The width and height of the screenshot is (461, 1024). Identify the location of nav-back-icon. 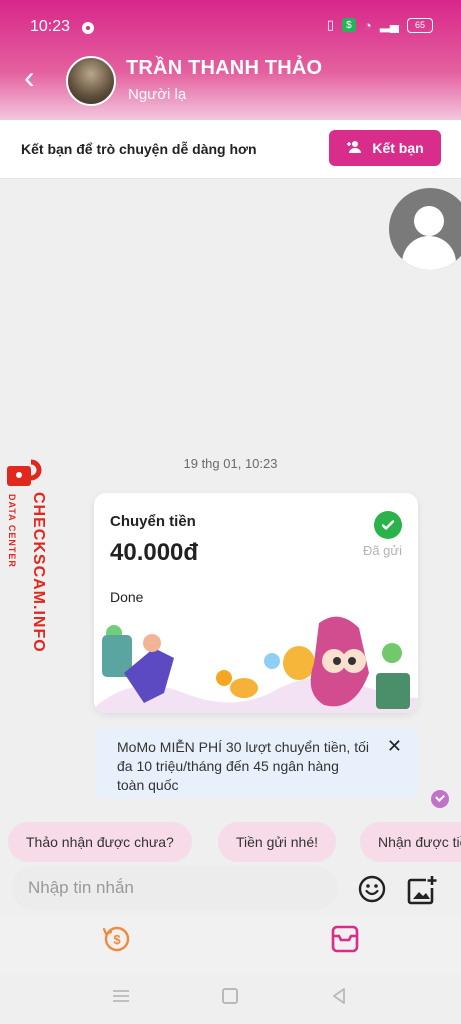
(339, 996).